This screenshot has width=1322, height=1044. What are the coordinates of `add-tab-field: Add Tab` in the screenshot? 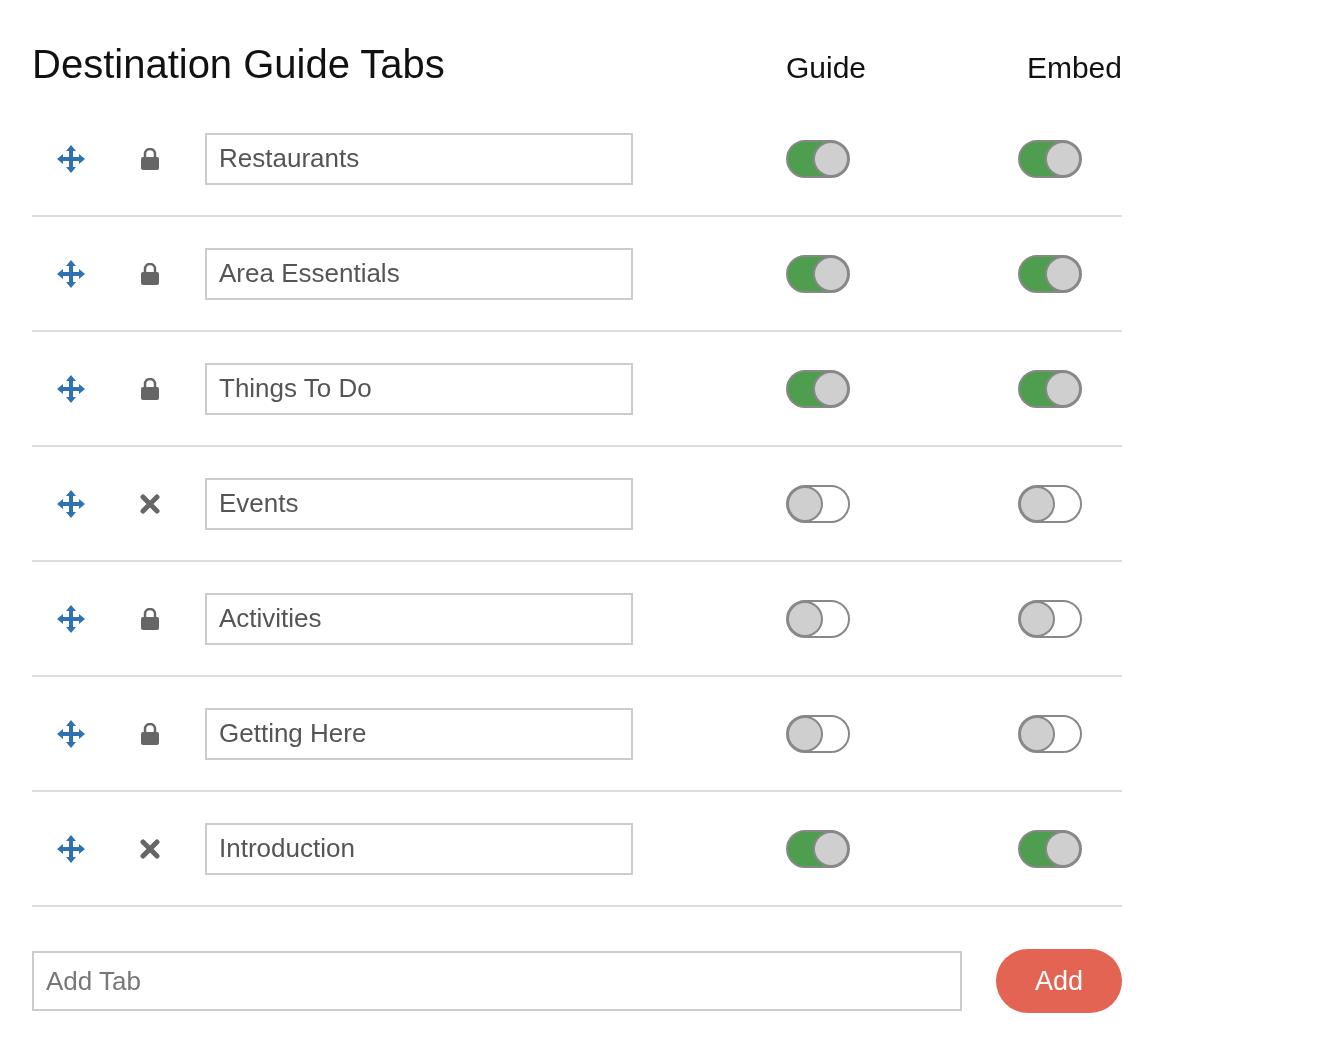 It's located at (497, 981).